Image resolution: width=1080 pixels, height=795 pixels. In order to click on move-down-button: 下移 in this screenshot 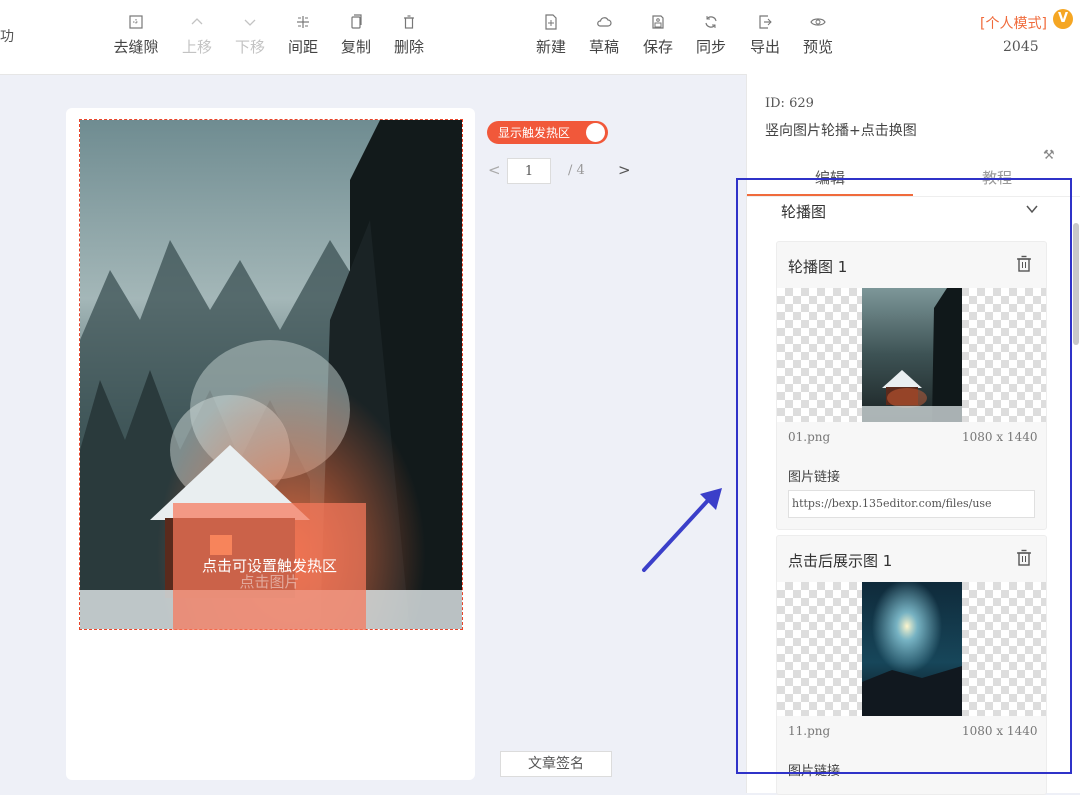, I will do `click(250, 33)`.